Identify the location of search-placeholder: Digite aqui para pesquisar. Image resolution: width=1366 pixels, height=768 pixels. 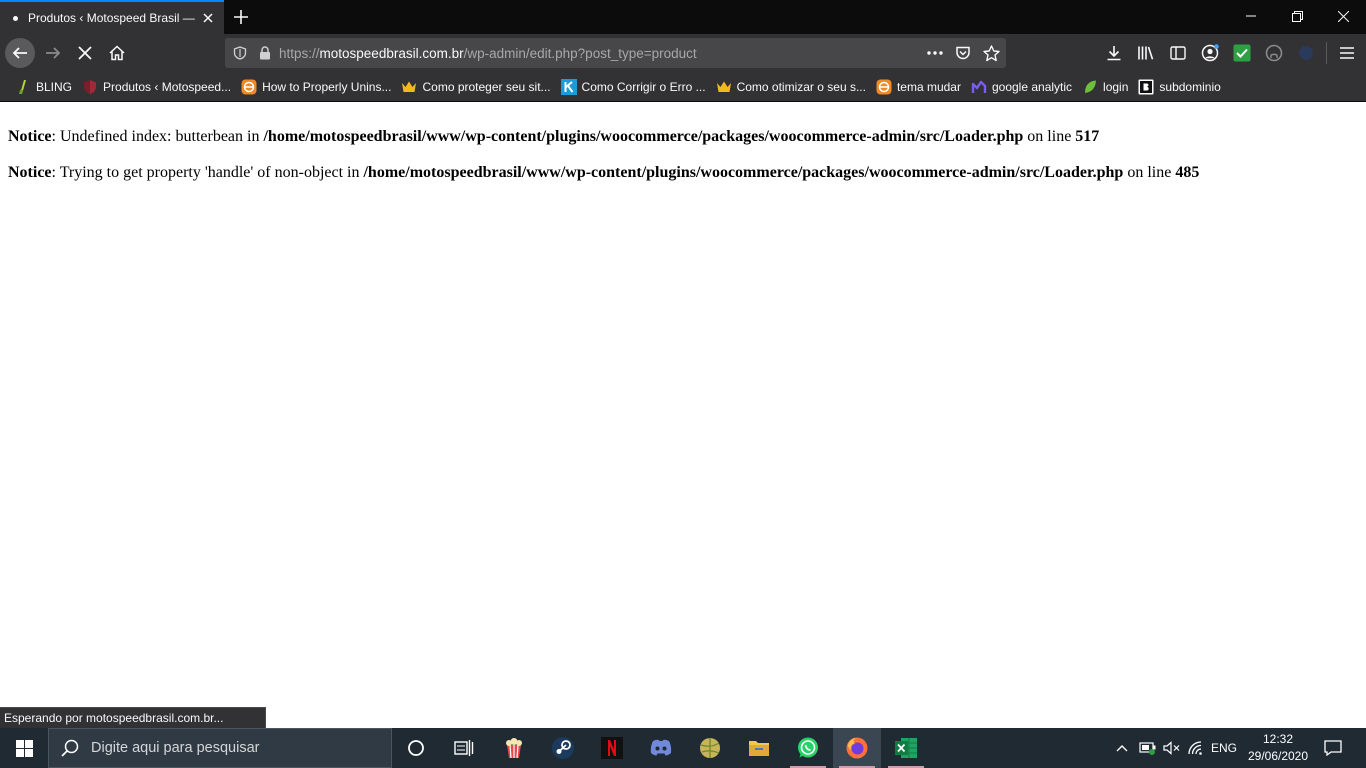
(175, 748).